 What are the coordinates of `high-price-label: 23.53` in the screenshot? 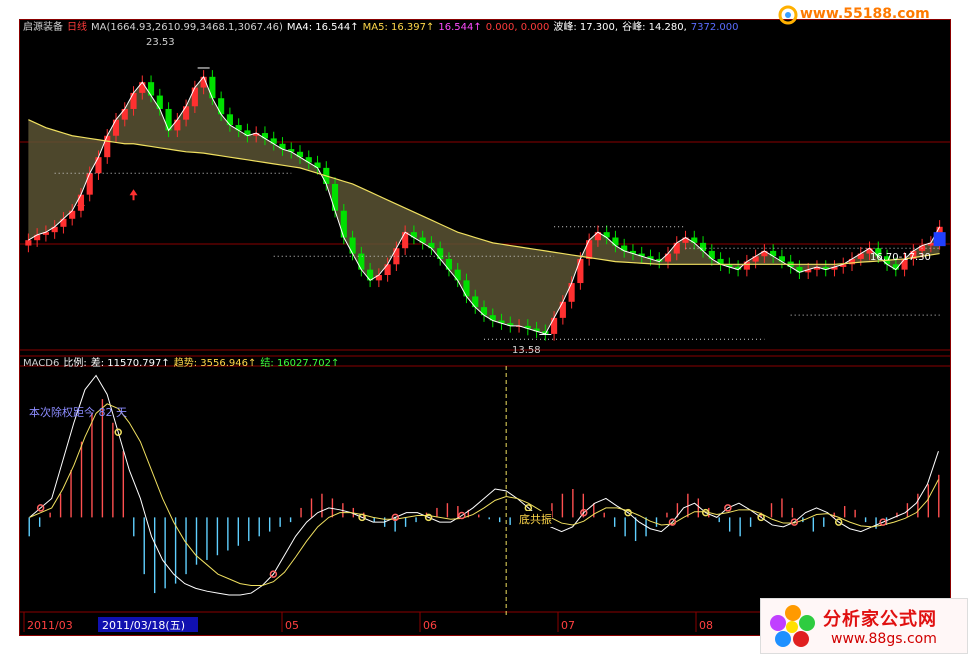 It's located at (160, 42).